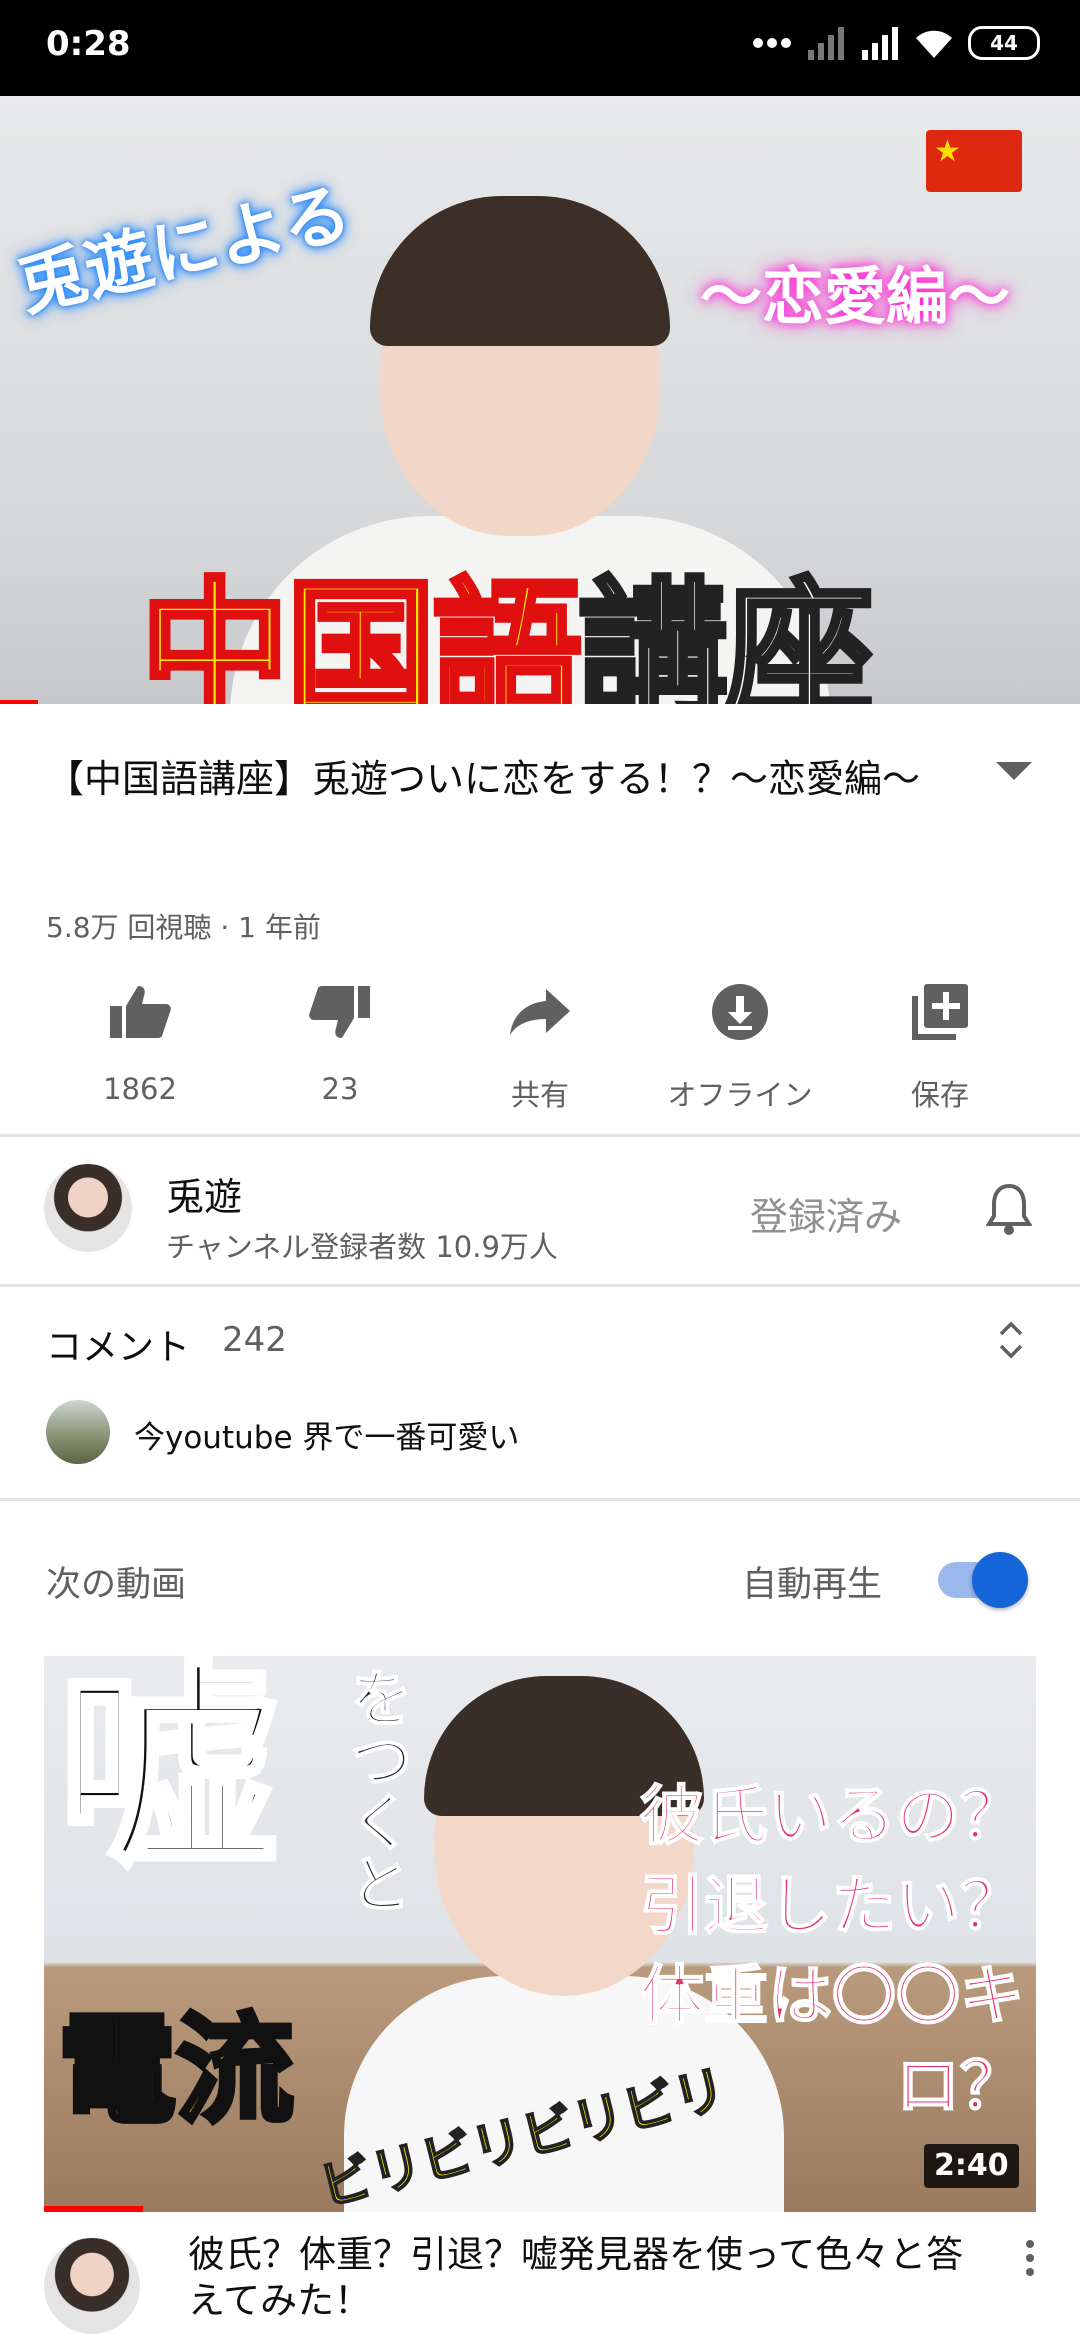 The width and height of the screenshot is (1080, 2340). I want to click on share-label: 共有, so click(539, 1095).